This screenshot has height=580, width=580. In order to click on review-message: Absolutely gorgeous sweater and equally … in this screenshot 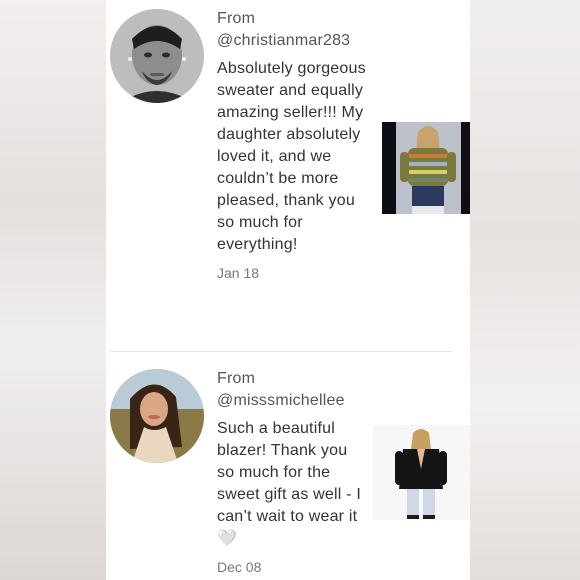, I will do `click(291, 156)`.